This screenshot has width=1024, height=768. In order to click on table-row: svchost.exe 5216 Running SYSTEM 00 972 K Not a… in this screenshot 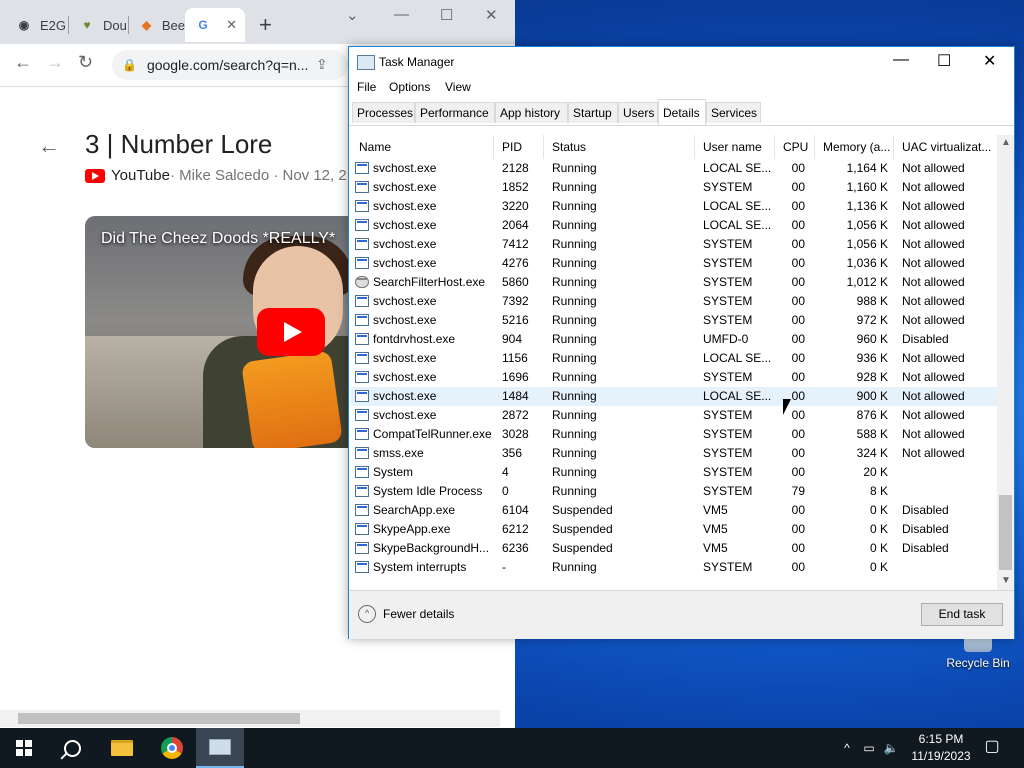, I will do `click(674, 320)`.